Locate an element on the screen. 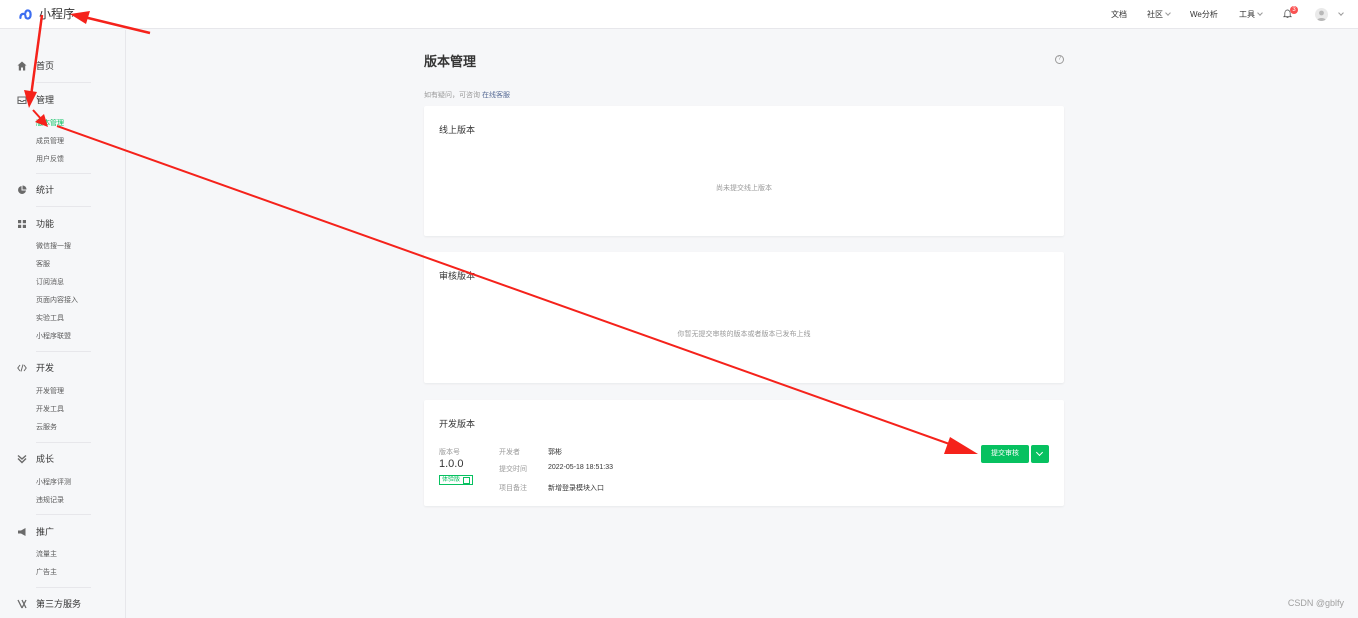  sidebar-item-growth: 成长 is located at coordinates (35, 459).